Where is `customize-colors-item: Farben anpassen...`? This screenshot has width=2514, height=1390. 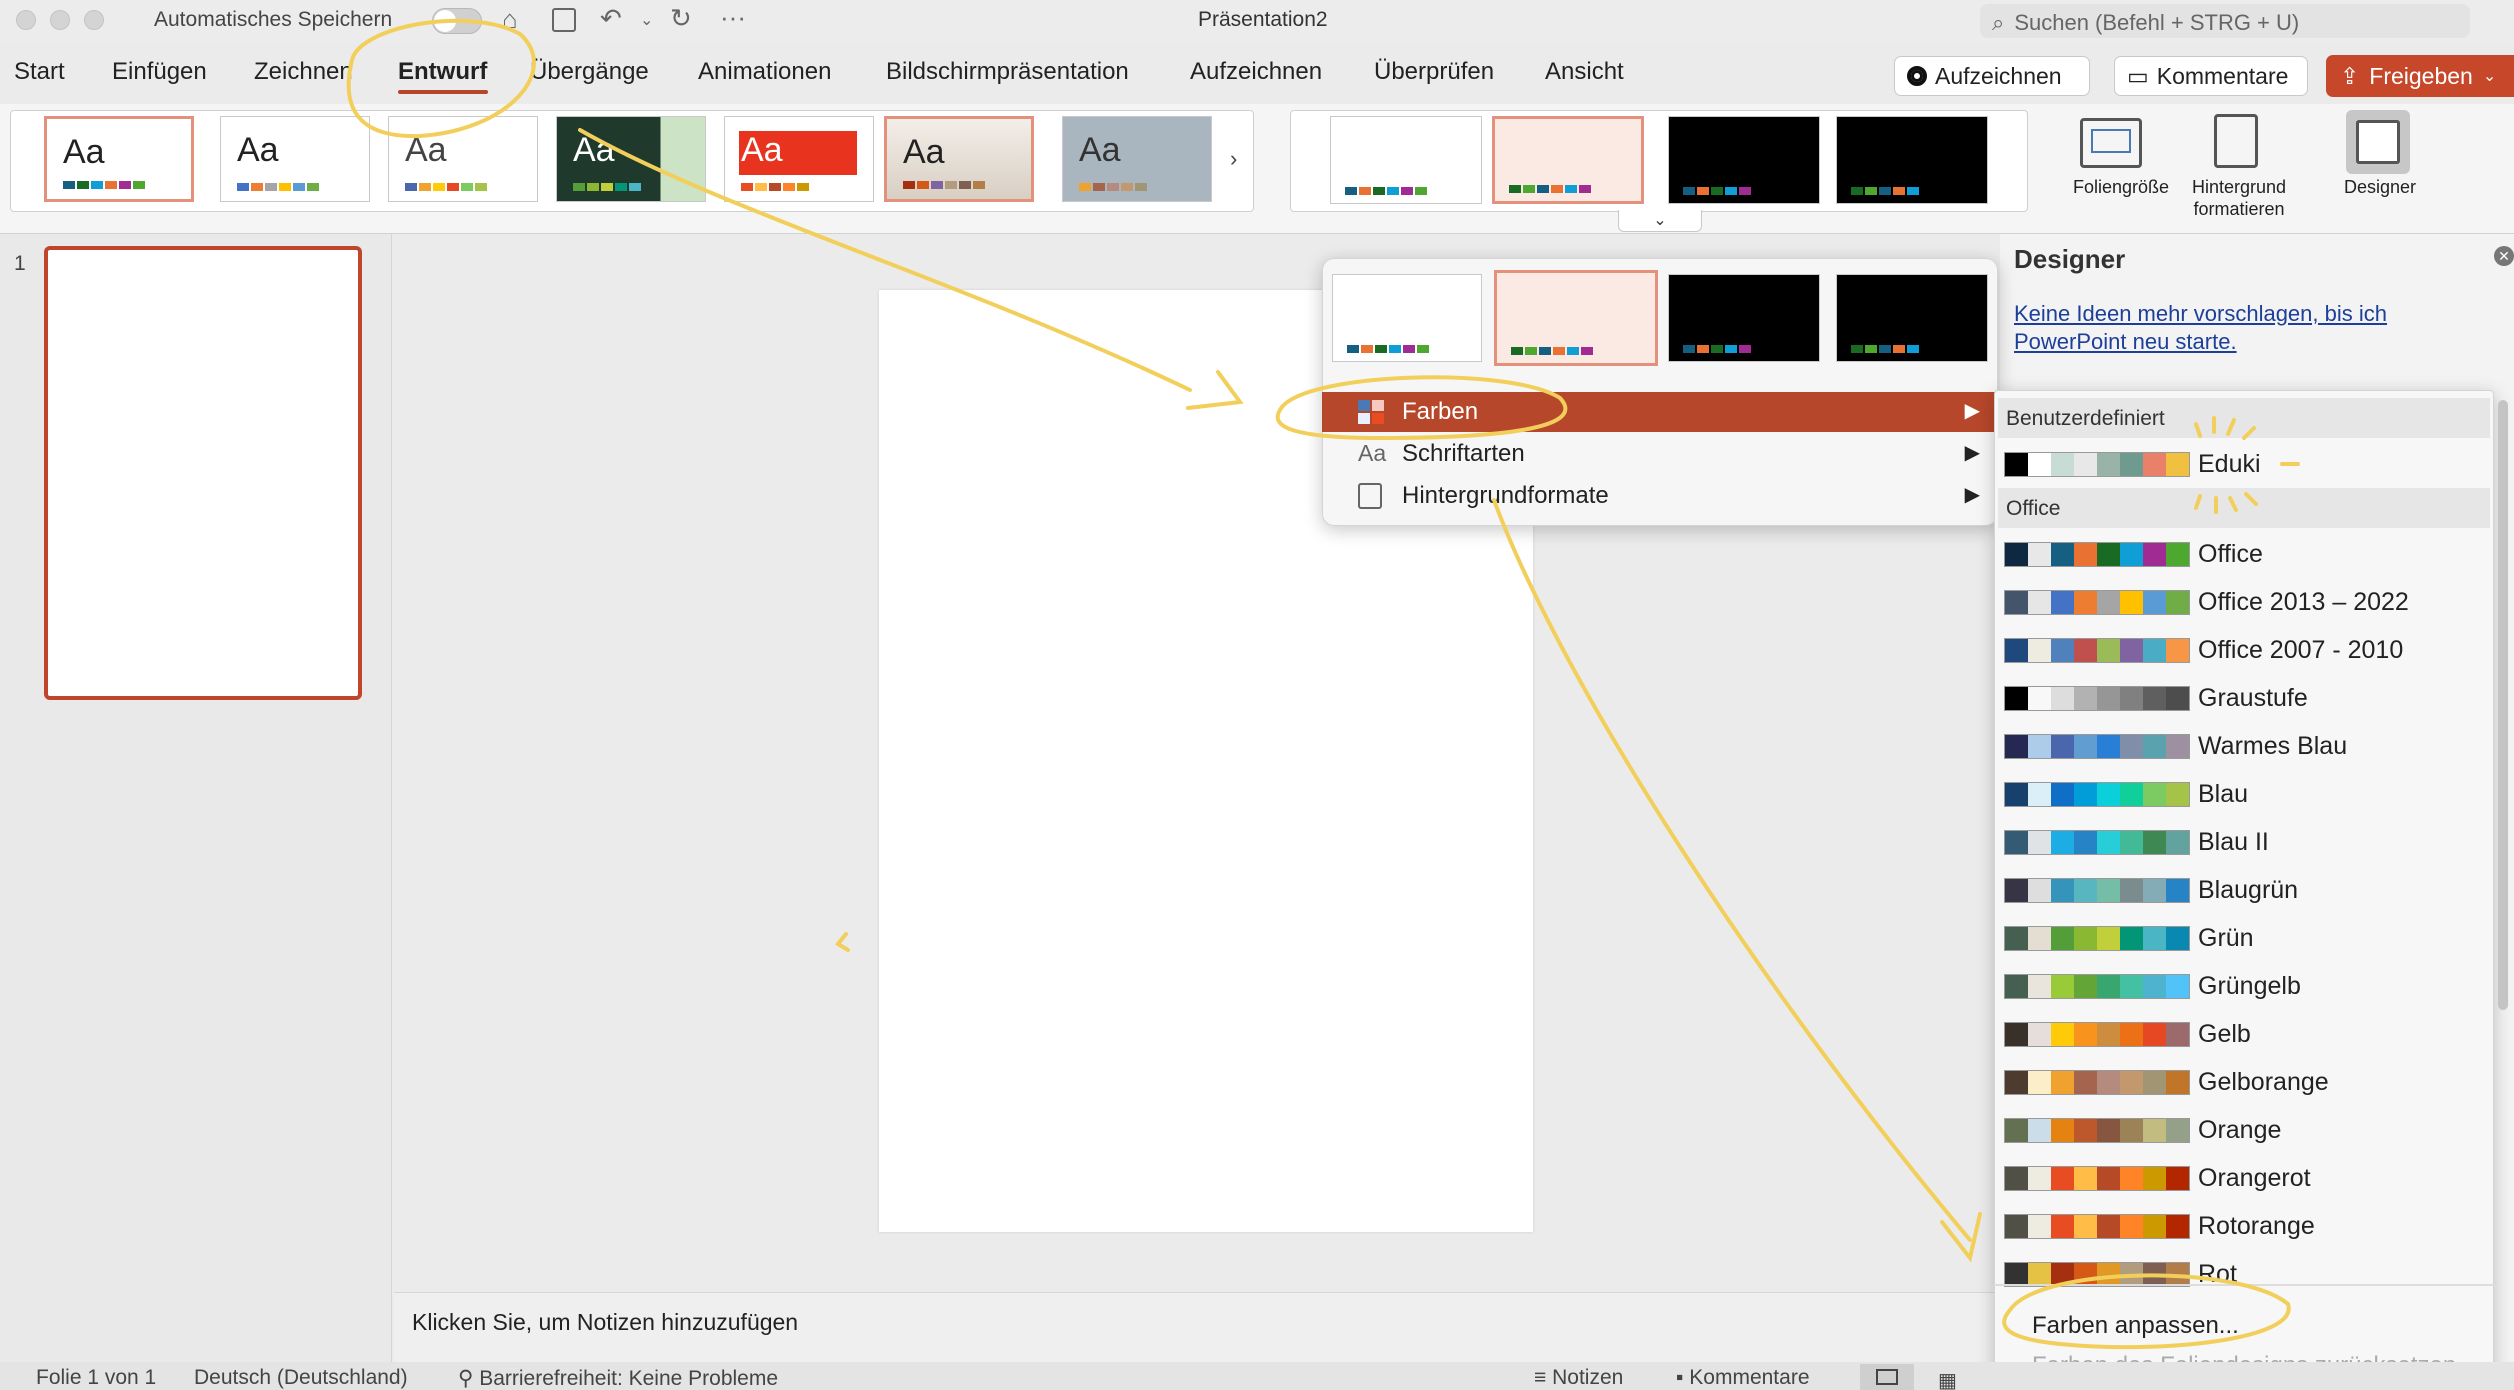
customize-colors-item: Farben anpassen... is located at coordinates (2135, 1326).